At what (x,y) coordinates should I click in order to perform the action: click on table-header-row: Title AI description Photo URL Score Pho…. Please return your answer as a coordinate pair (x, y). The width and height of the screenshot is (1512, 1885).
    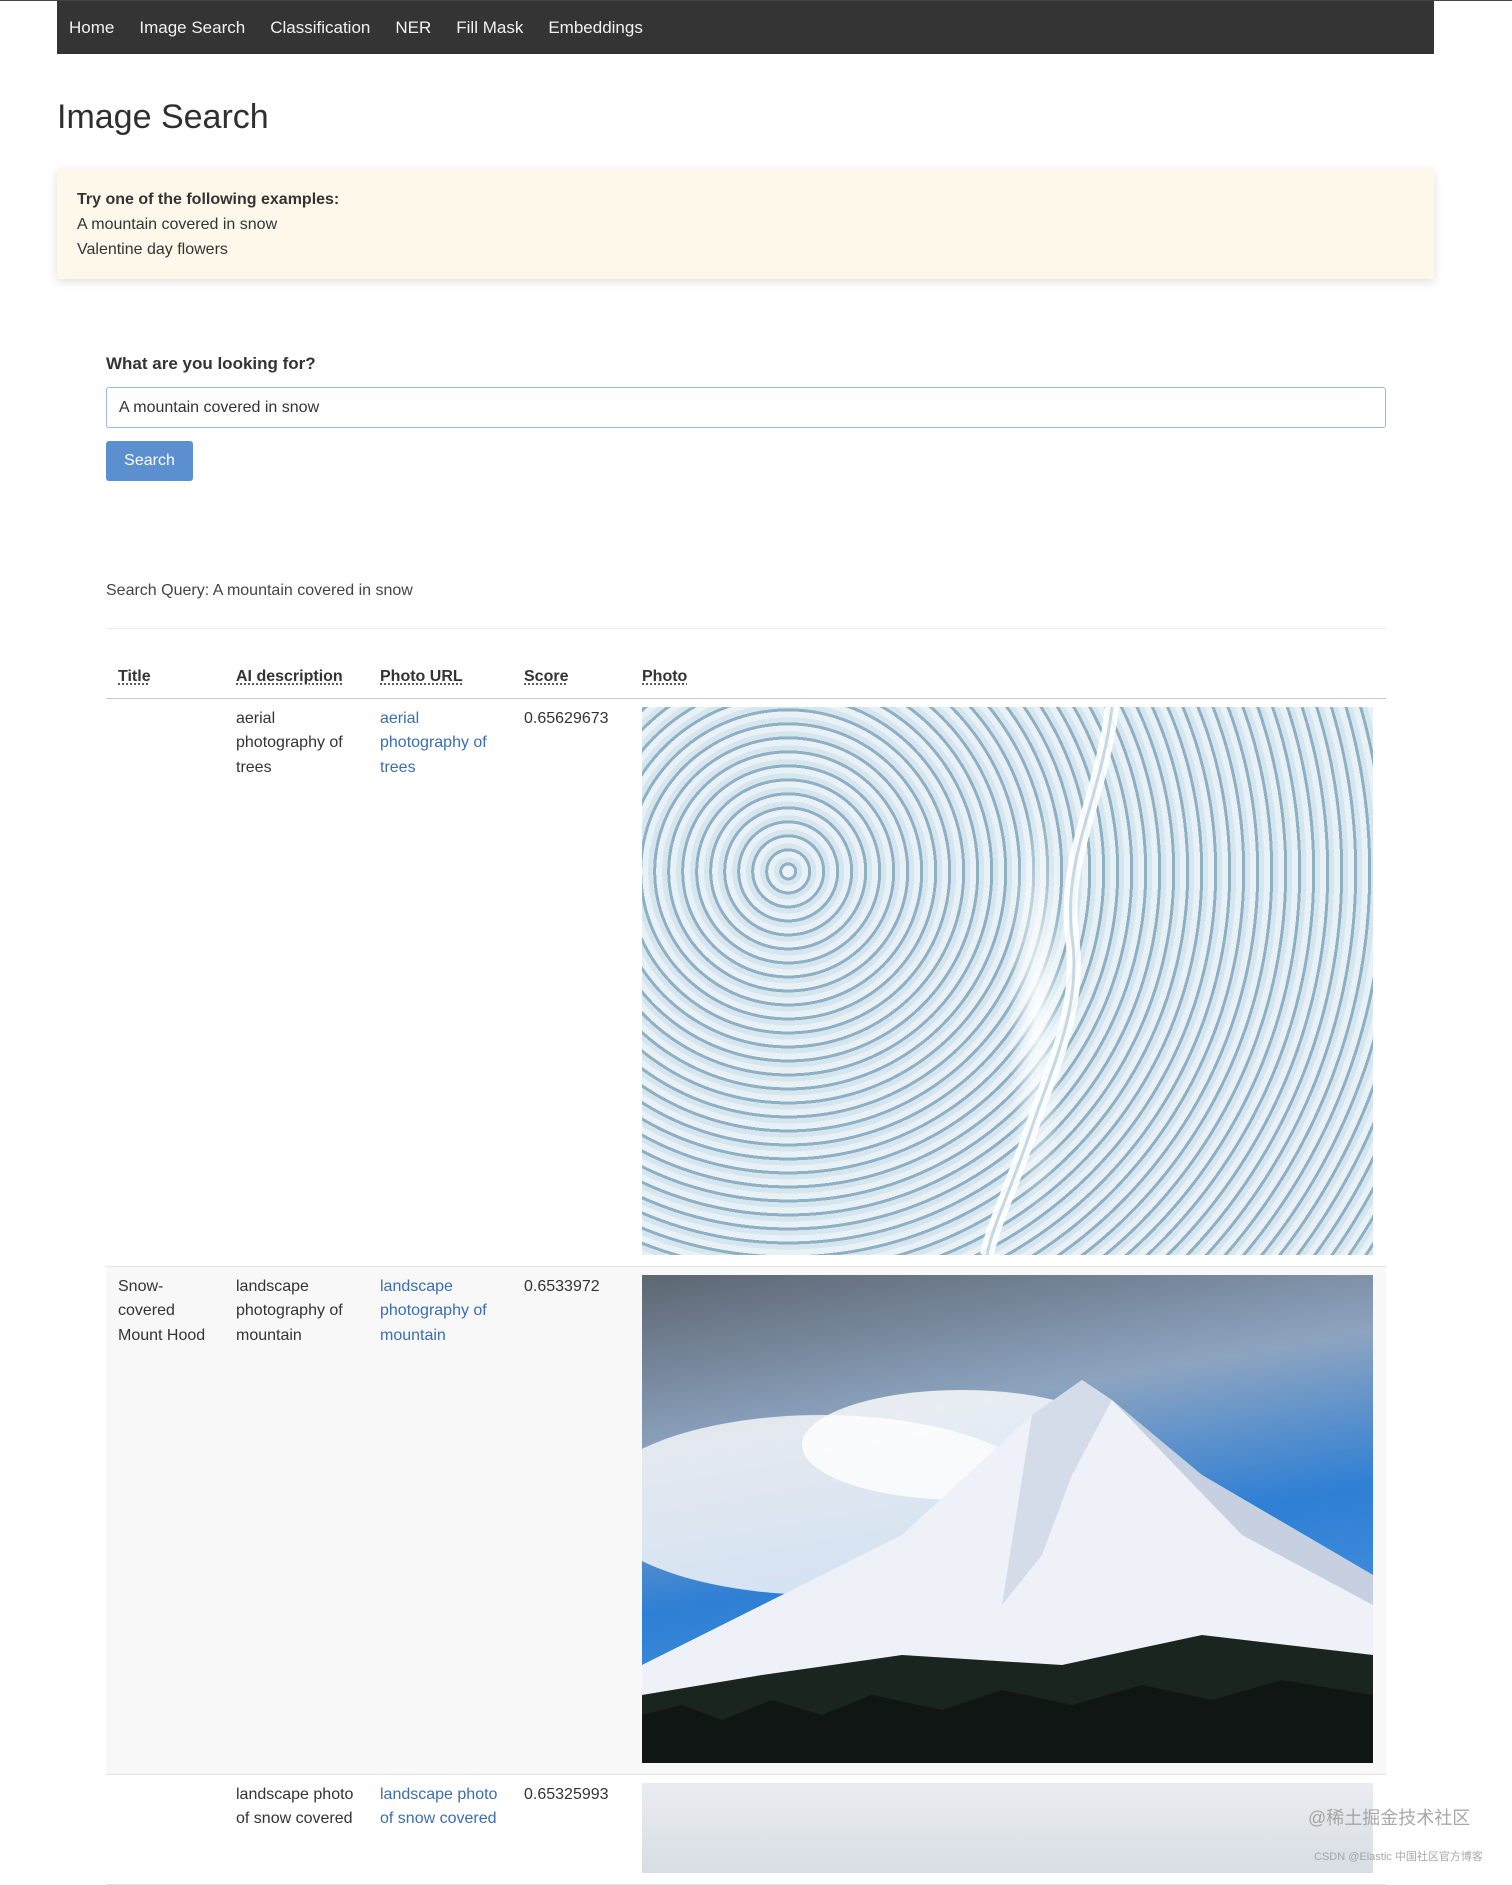
    Looking at the image, I should click on (746, 679).